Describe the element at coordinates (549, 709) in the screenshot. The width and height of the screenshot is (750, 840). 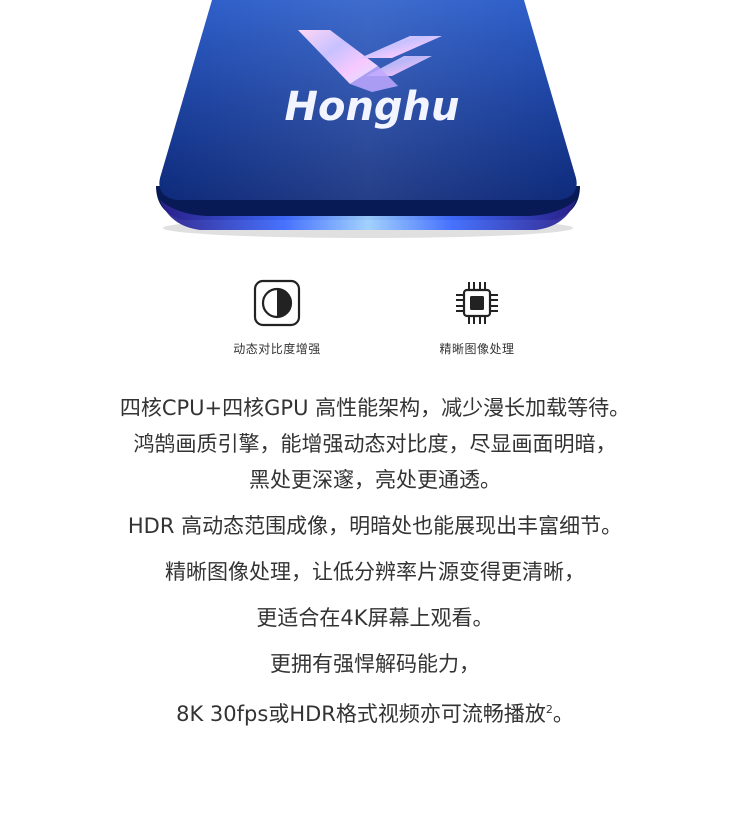
I see `footnote-marker: 2` at that location.